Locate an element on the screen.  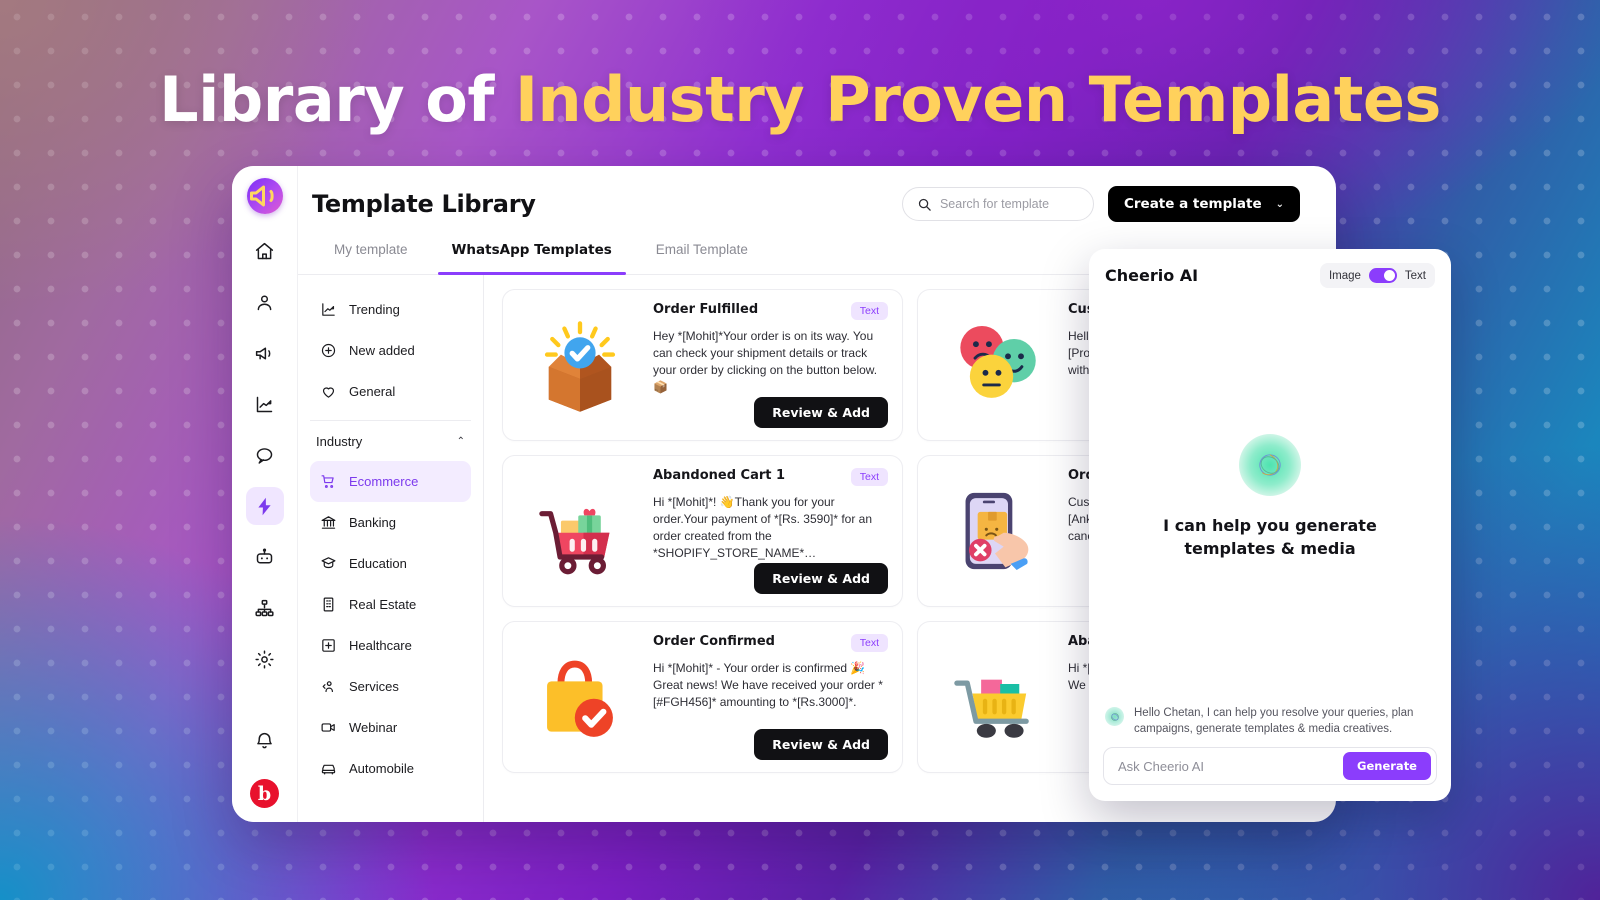
sidebar-item-analytics is located at coordinates (265, 404).